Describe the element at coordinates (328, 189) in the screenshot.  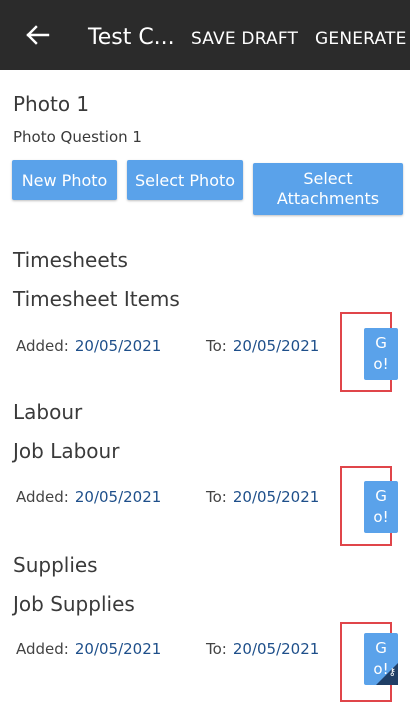
I see `select-attachments-button: Select Attachments` at that location.